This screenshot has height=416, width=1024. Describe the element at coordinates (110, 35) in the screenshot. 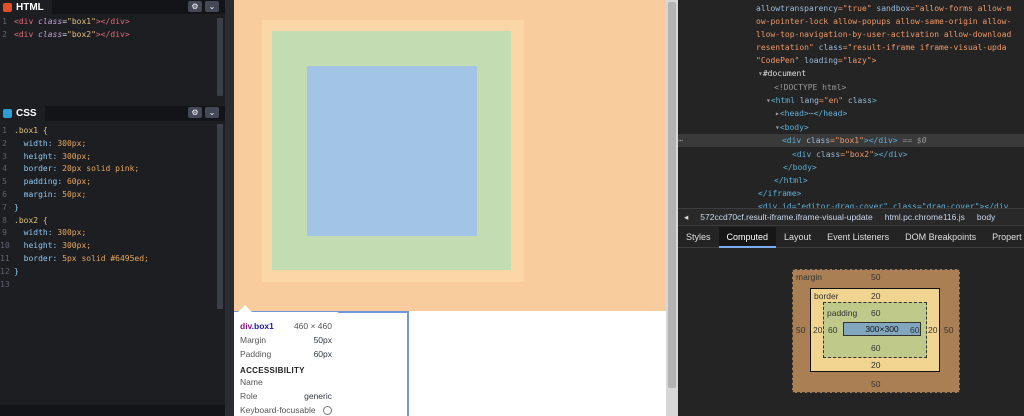

I see `code-line: 2 <div class="box2"></div>` at that location.